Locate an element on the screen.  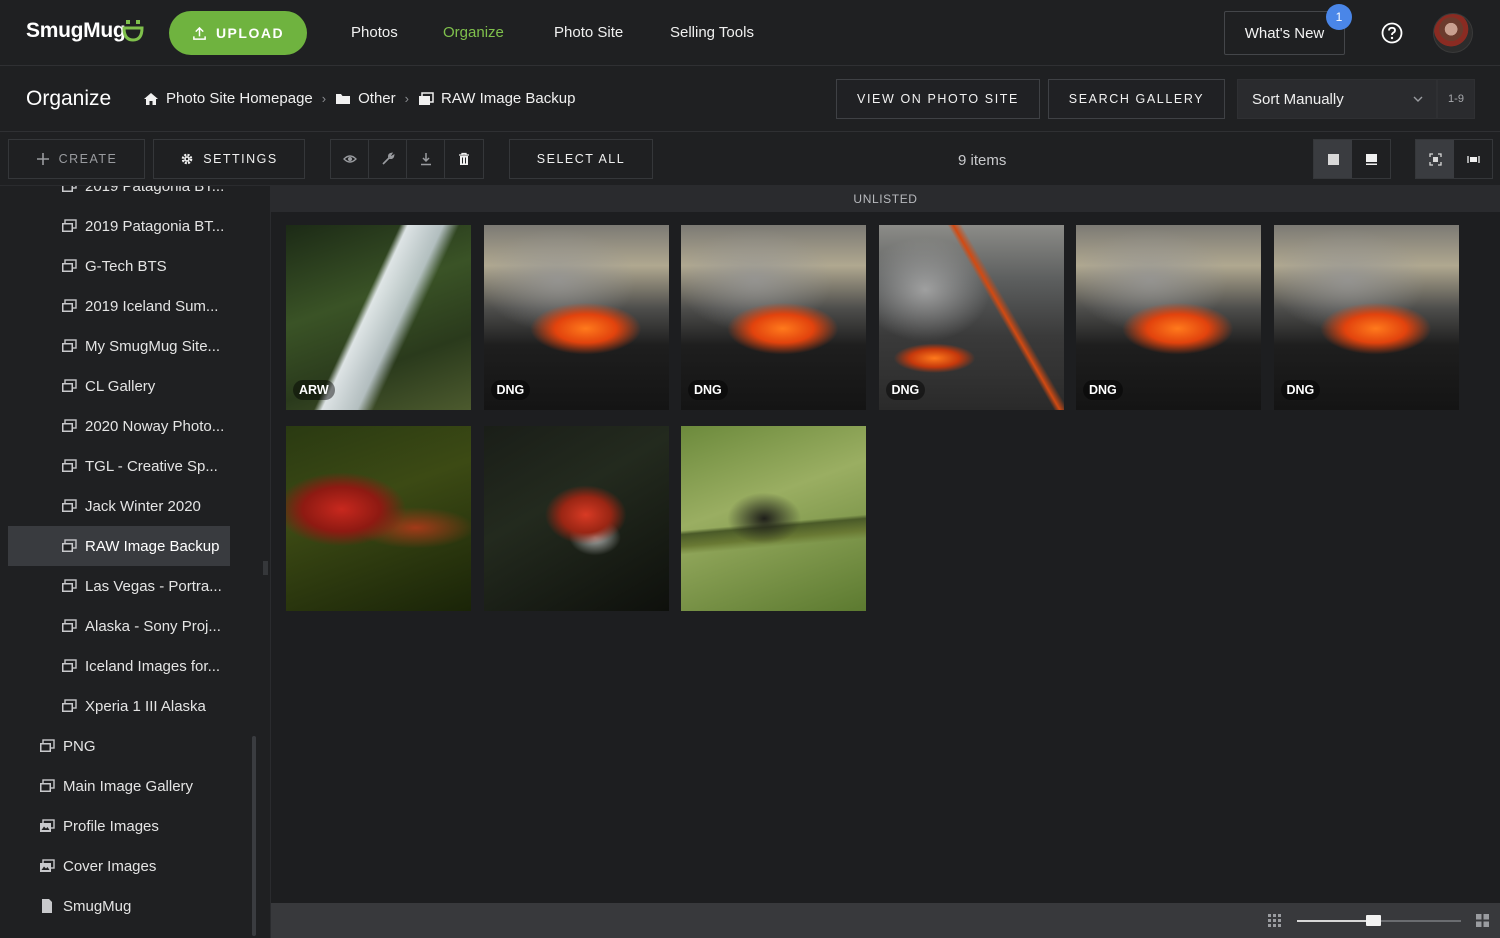
page-icon is located at coordinates (47, 906).